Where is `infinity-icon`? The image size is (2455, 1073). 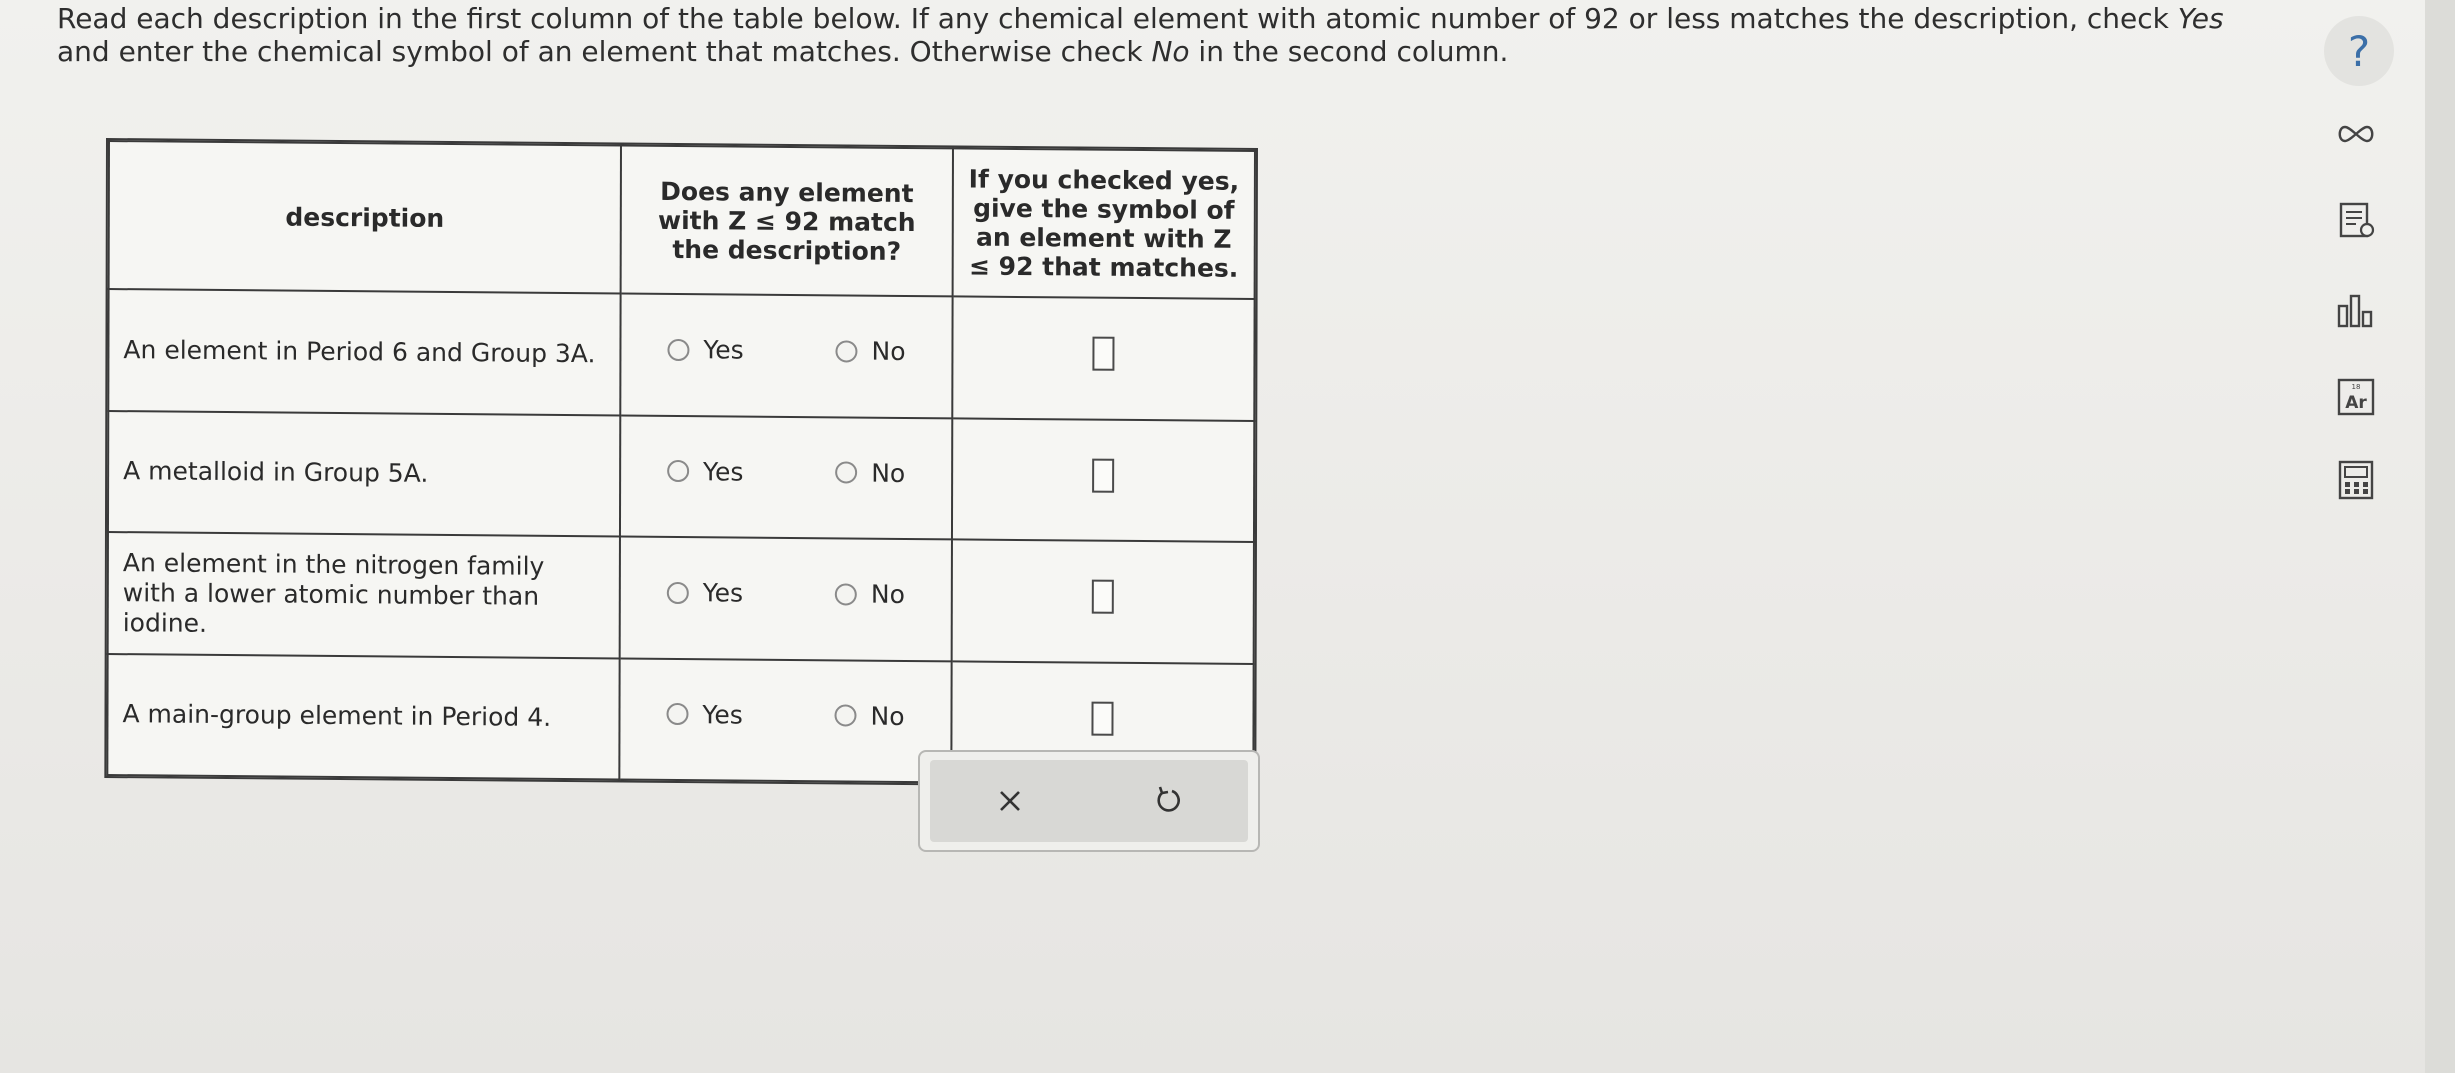 infinity-icon is located at coordinates (2356, 134).